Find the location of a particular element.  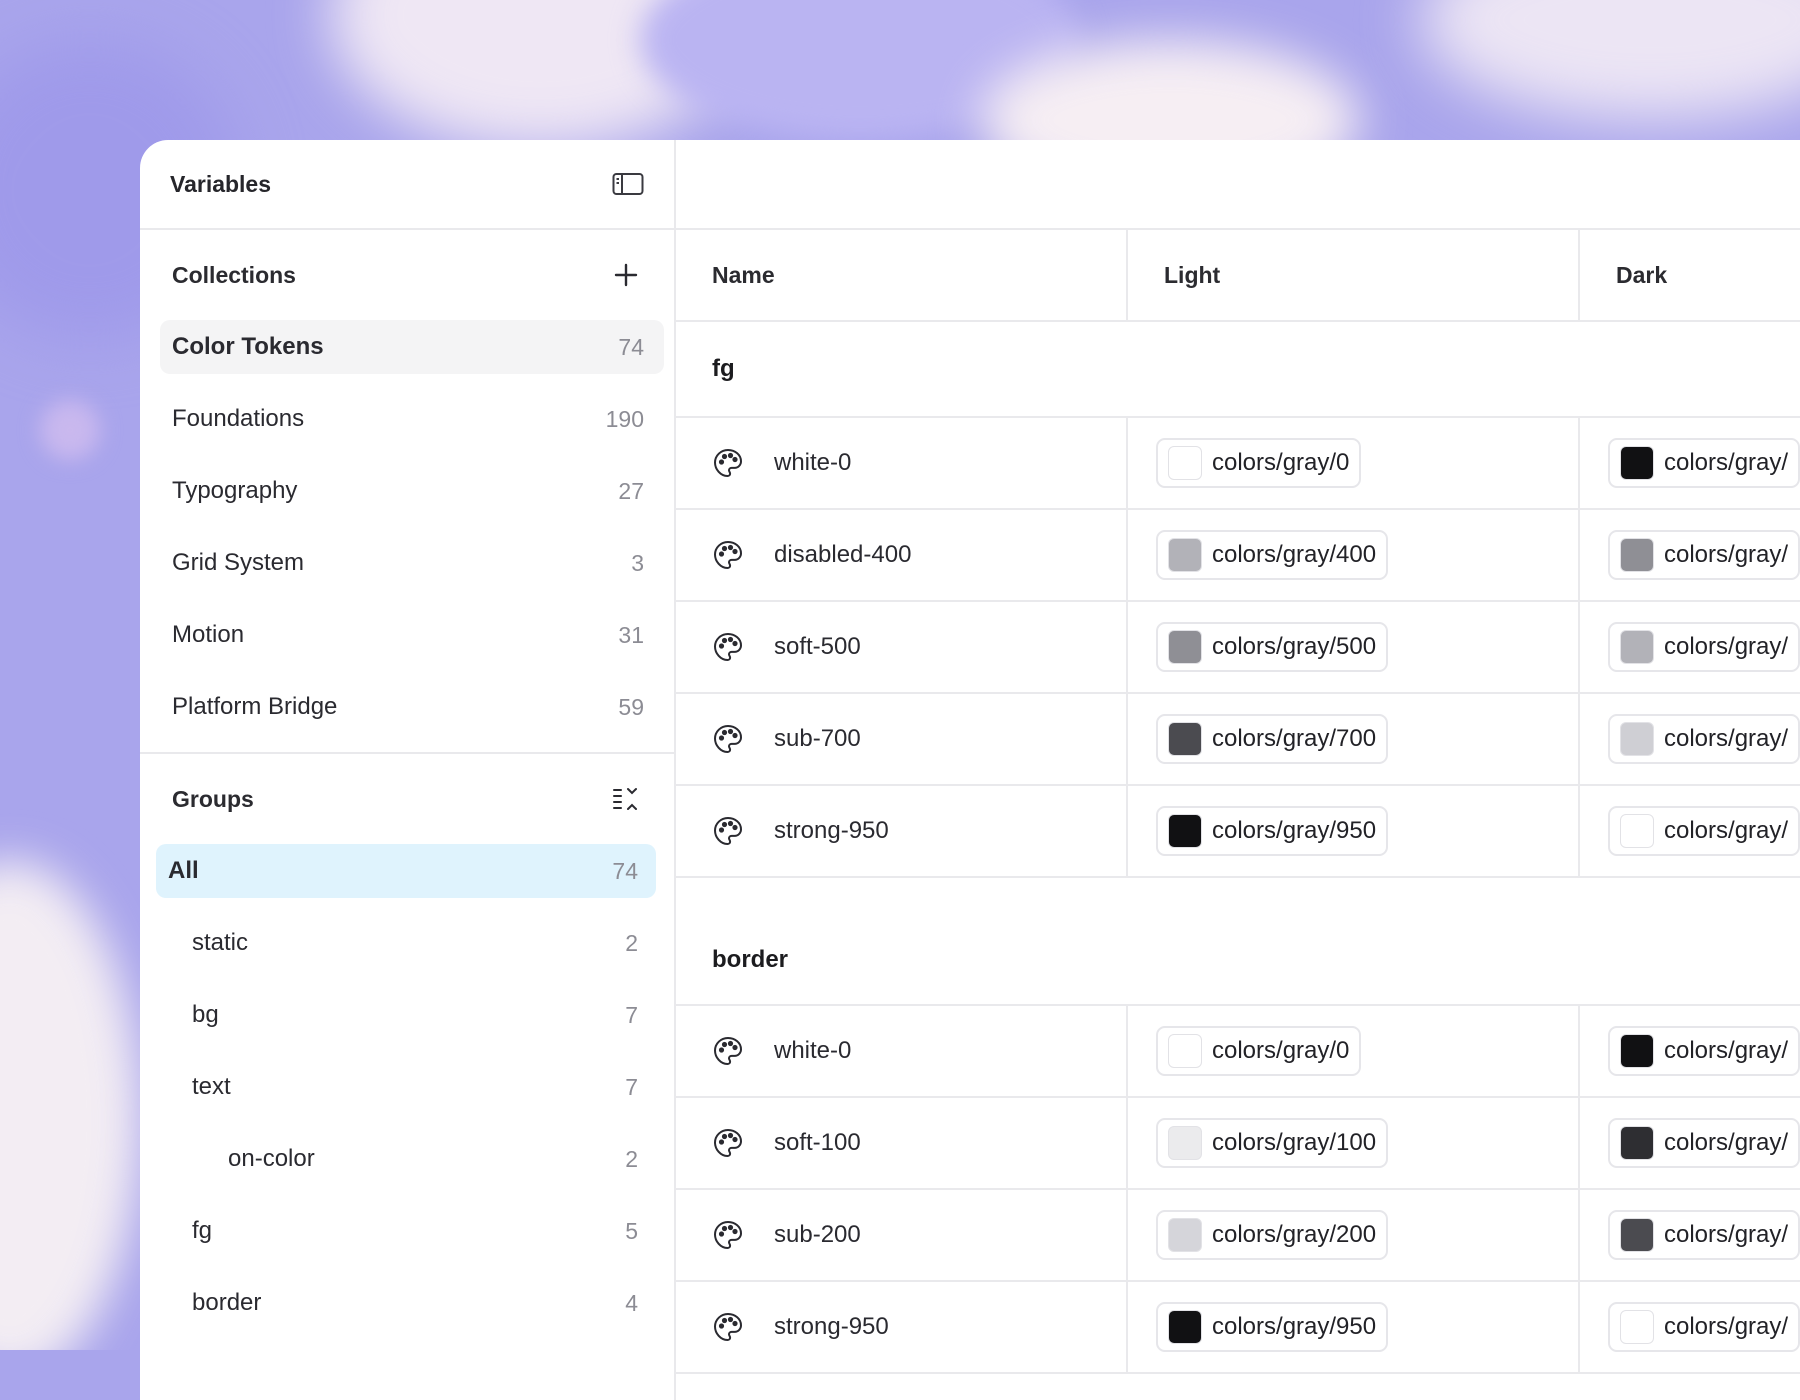

light-value-cell: colors/gray/500 is located at coordinates (1354, 647).